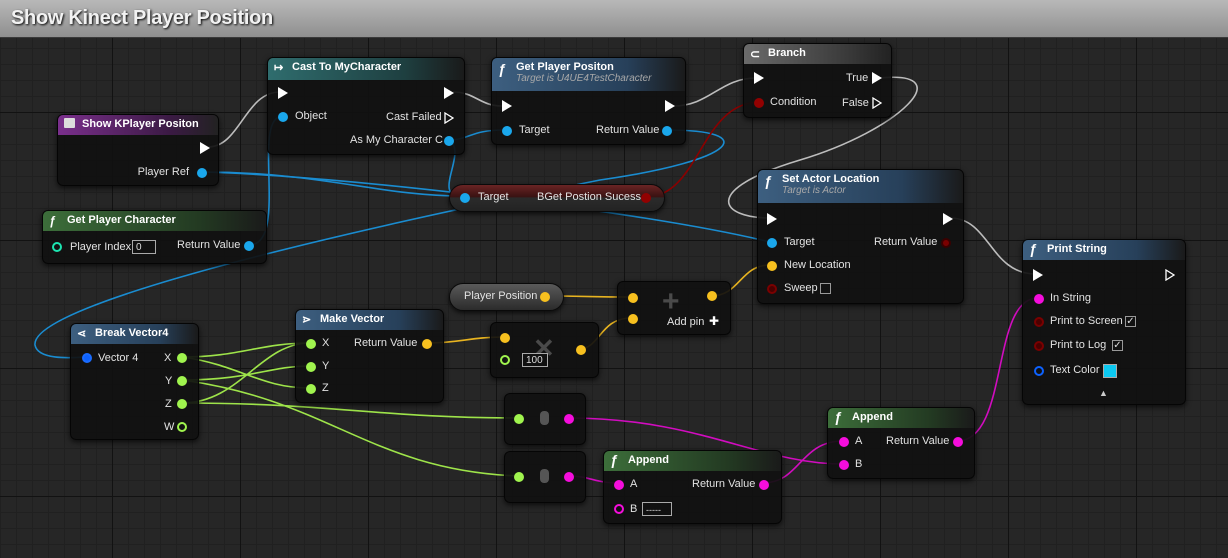 This screenshot has width=1228, height=558. Describe the element at coordinates (134, 381) in the screenshot. I see `node-break-vector4: ⋖ Break Vector4 Vector 4 X Y Z W` at that location.